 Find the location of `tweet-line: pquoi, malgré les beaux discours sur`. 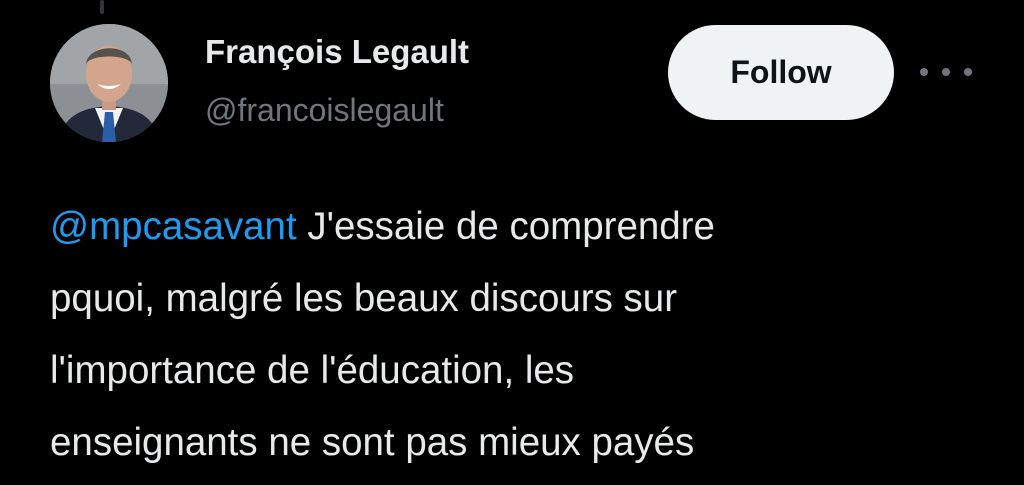

tweet-line: pquoi, malgré les beaux discours sur is located at coordinates (364, 298).